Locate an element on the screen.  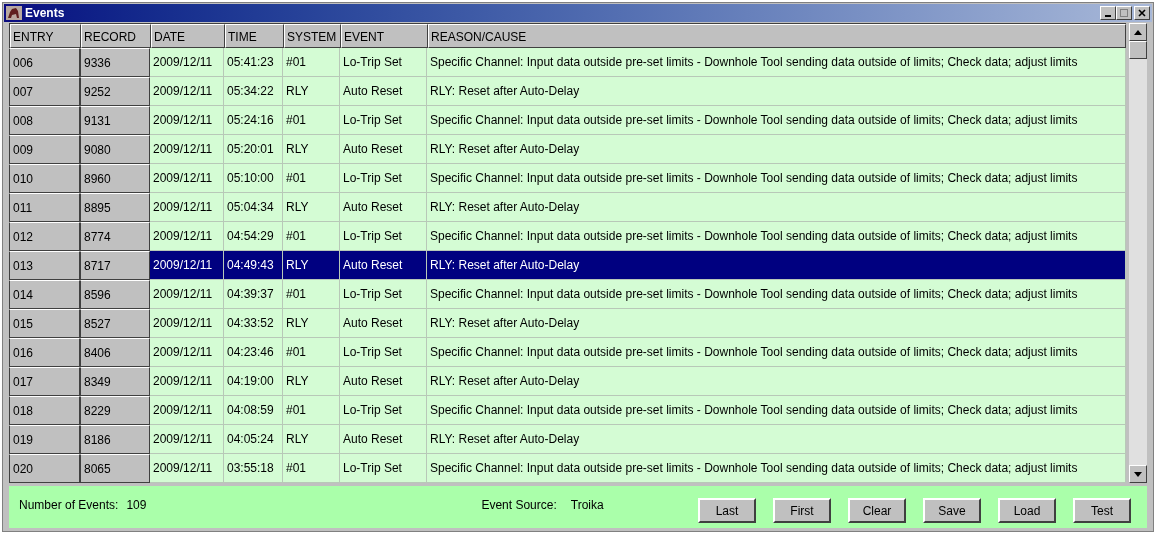
table-row: 017 8349 2009/12/11 04:19:00 RLY Auto Reset RLY: Reset after Auto-Delay is located at coordinates (568, 381).